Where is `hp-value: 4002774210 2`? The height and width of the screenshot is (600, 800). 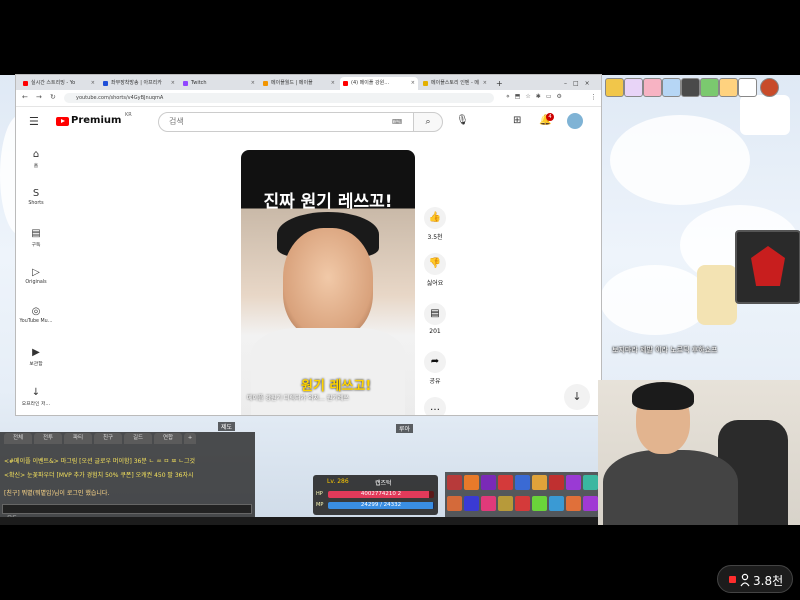
hp-value: 4002774210 2 is located at coordinates (381, 494).